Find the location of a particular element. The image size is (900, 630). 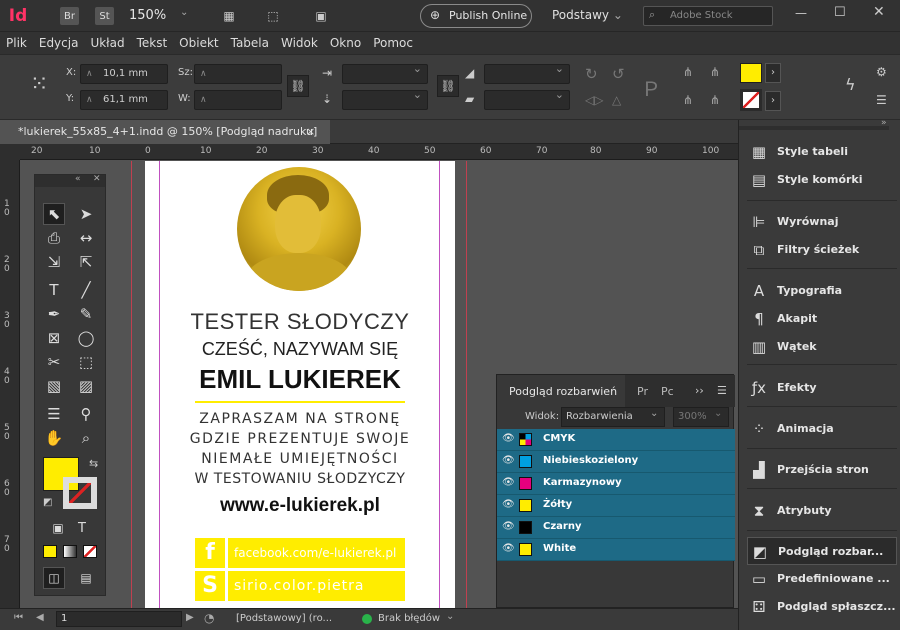

menu-view: Widok is located at coordinates (299, 43).